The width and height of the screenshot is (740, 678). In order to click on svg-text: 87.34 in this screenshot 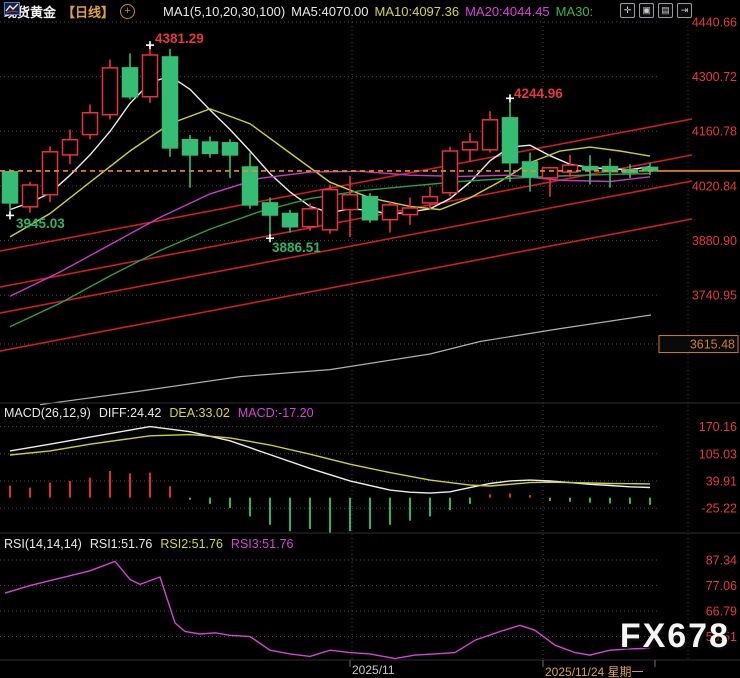, I will do `click(721, 560)`.